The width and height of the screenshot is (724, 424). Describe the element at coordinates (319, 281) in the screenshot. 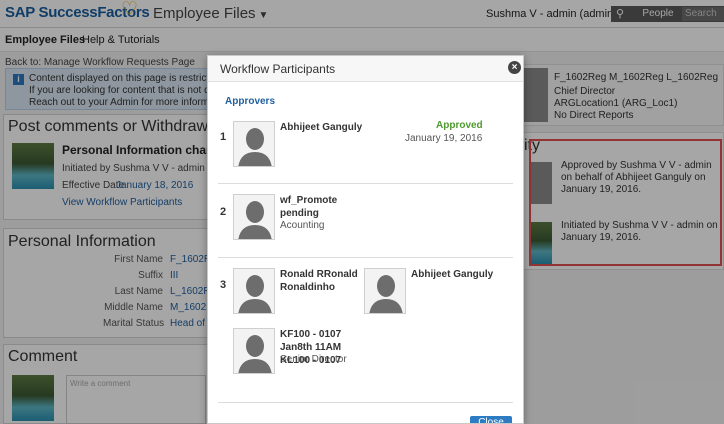

I see `participant-name: Ronald RRonald Ronaldinho` at that location.